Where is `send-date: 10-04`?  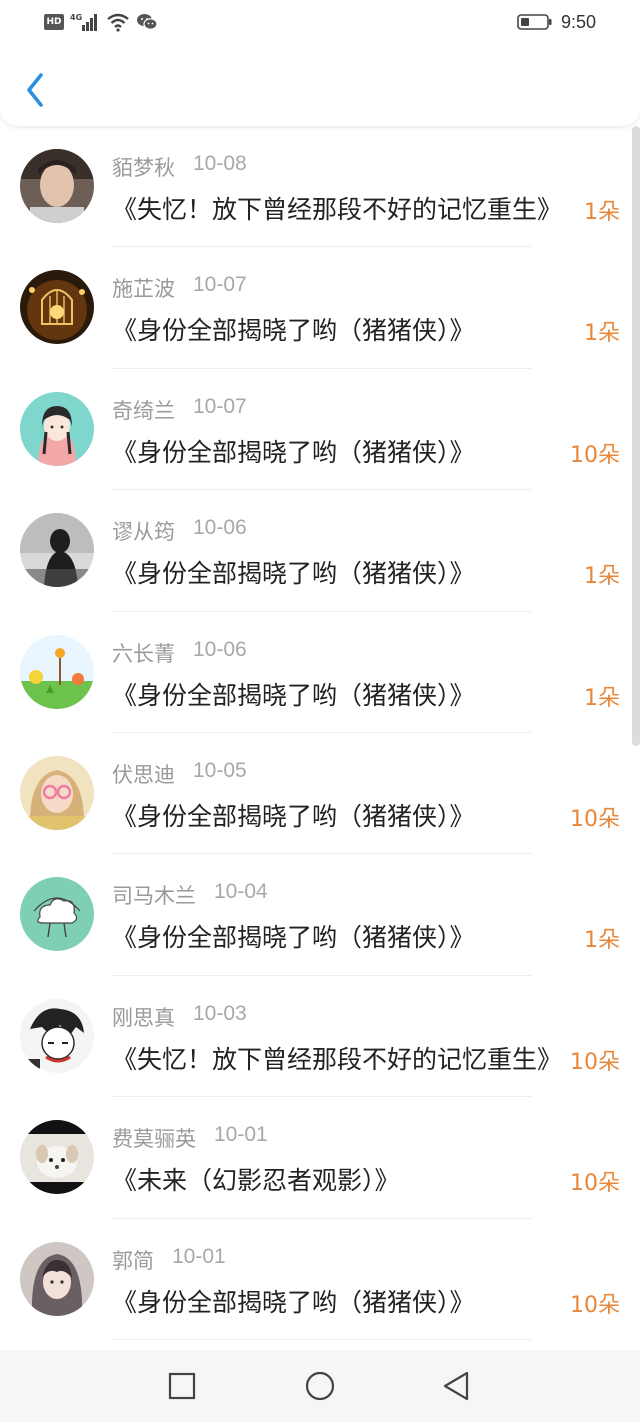 send-date: 10-04 is located at coordinates (241, 892).